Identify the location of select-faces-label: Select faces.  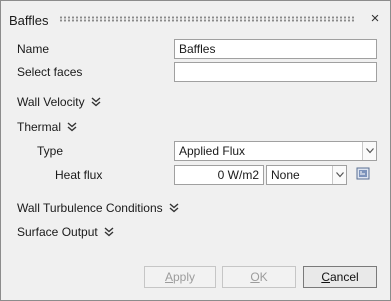
(50, 72).